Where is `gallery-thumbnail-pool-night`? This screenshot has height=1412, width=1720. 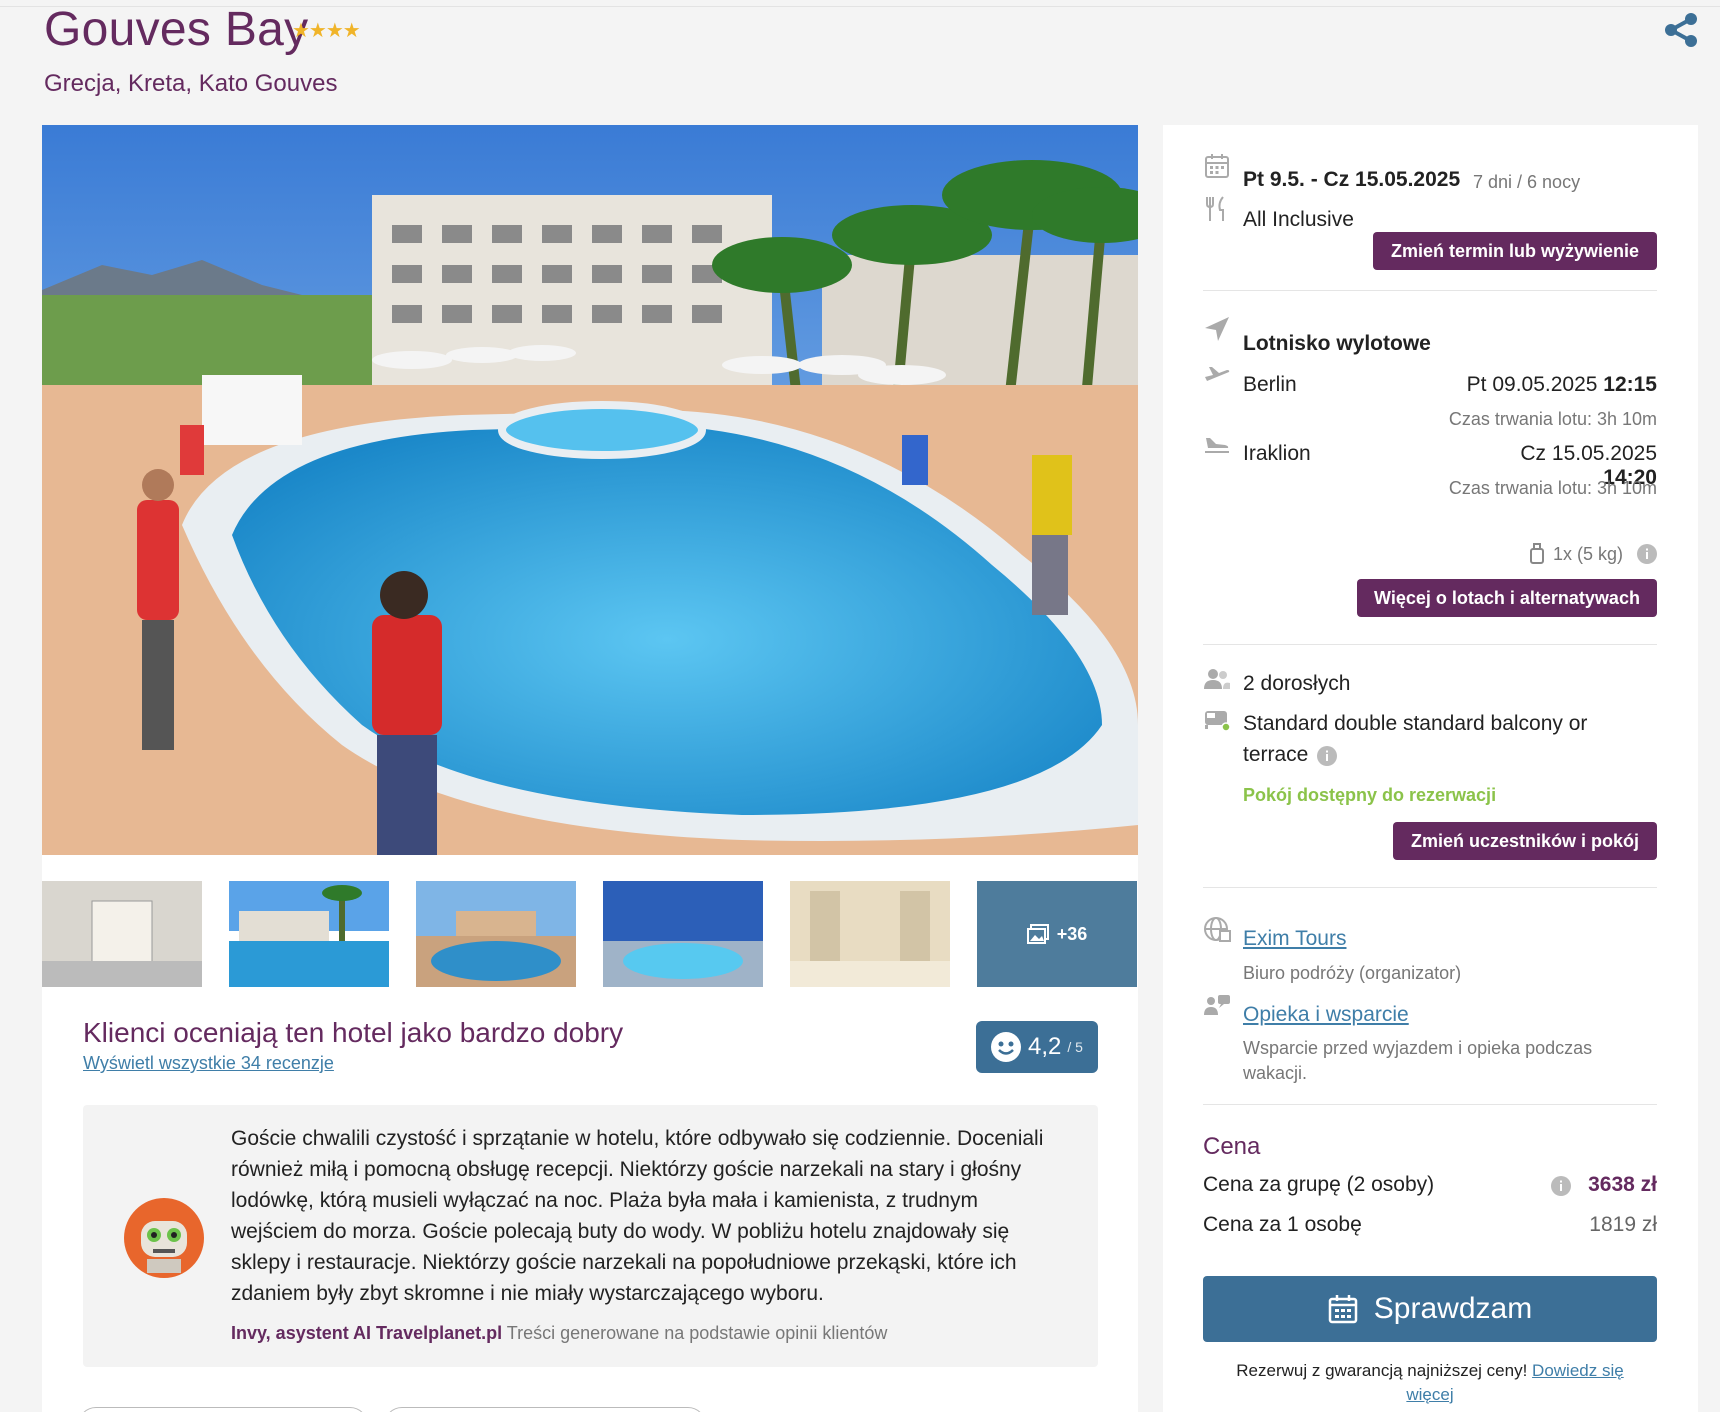
gallery-thumbnail-pool-night is located at coordinates (683, 934).